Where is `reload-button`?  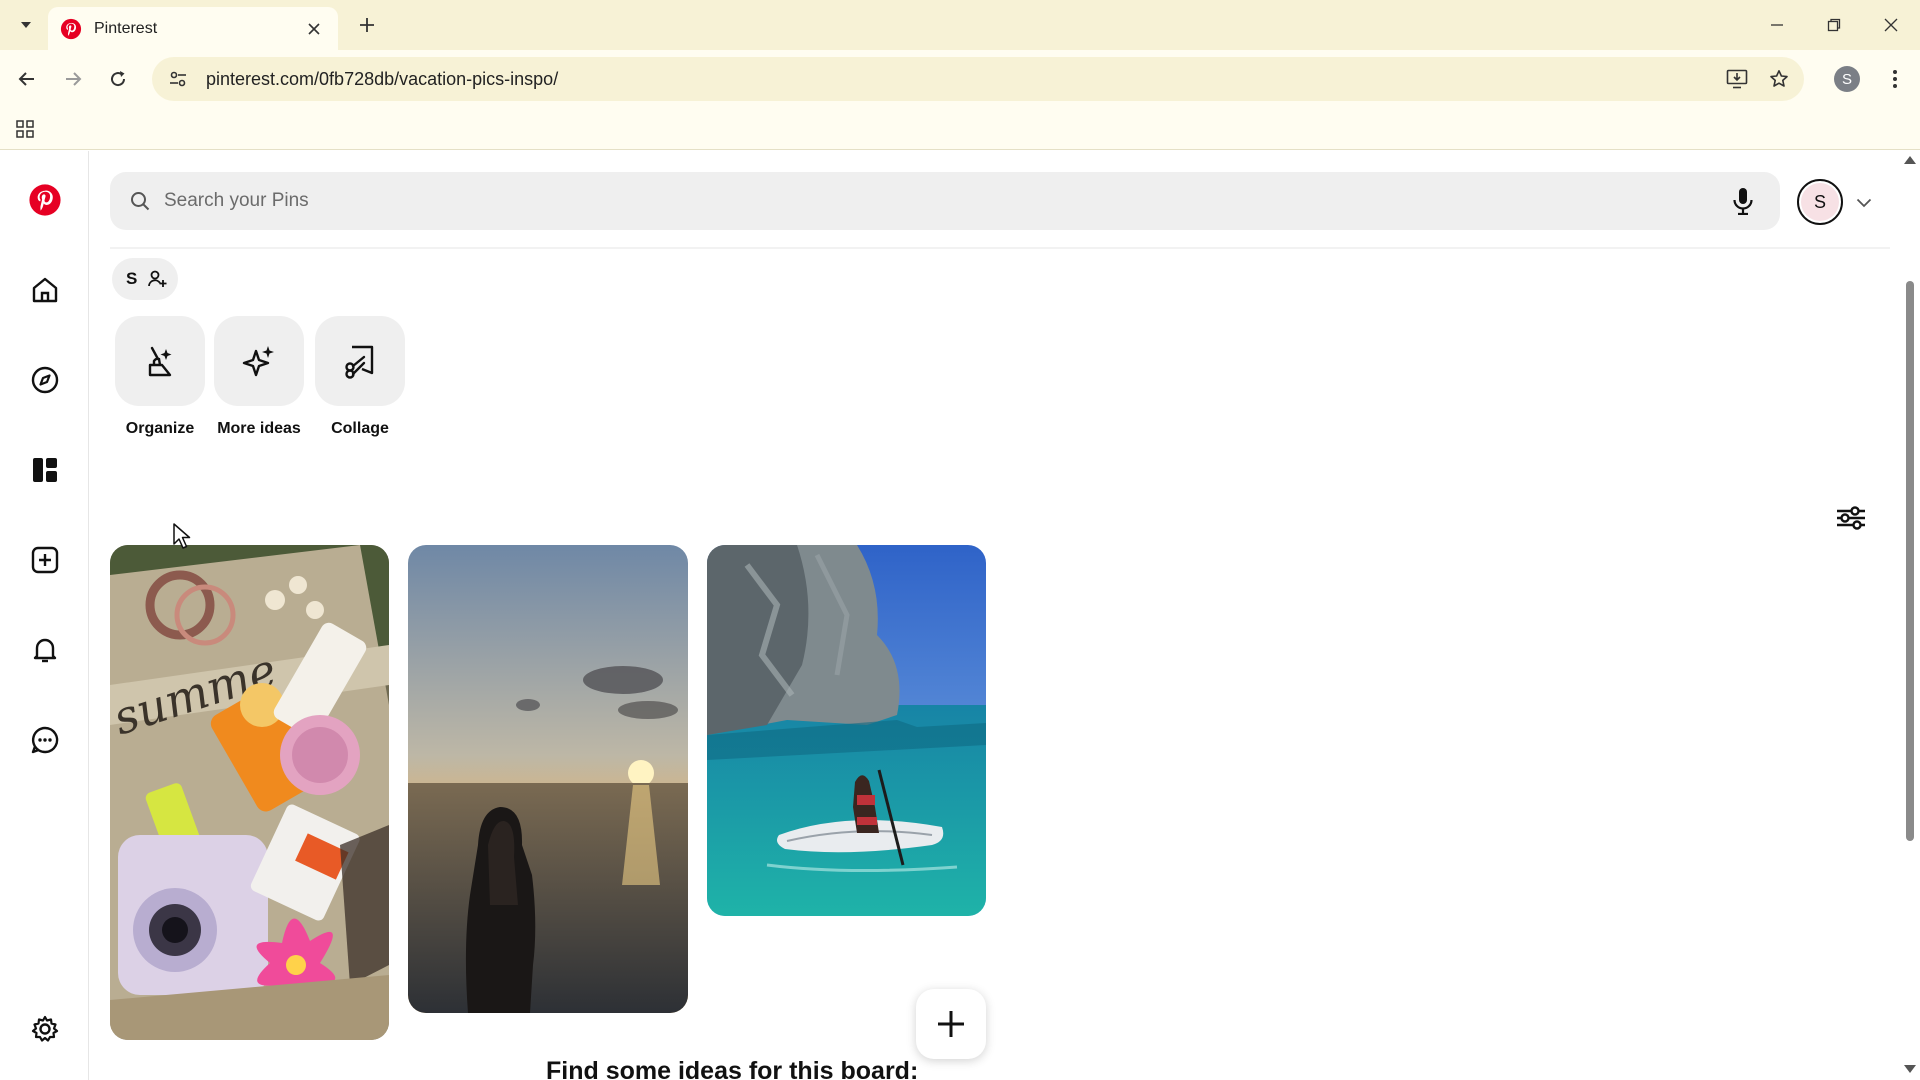 reload-button is located at coordinates (118, 79).